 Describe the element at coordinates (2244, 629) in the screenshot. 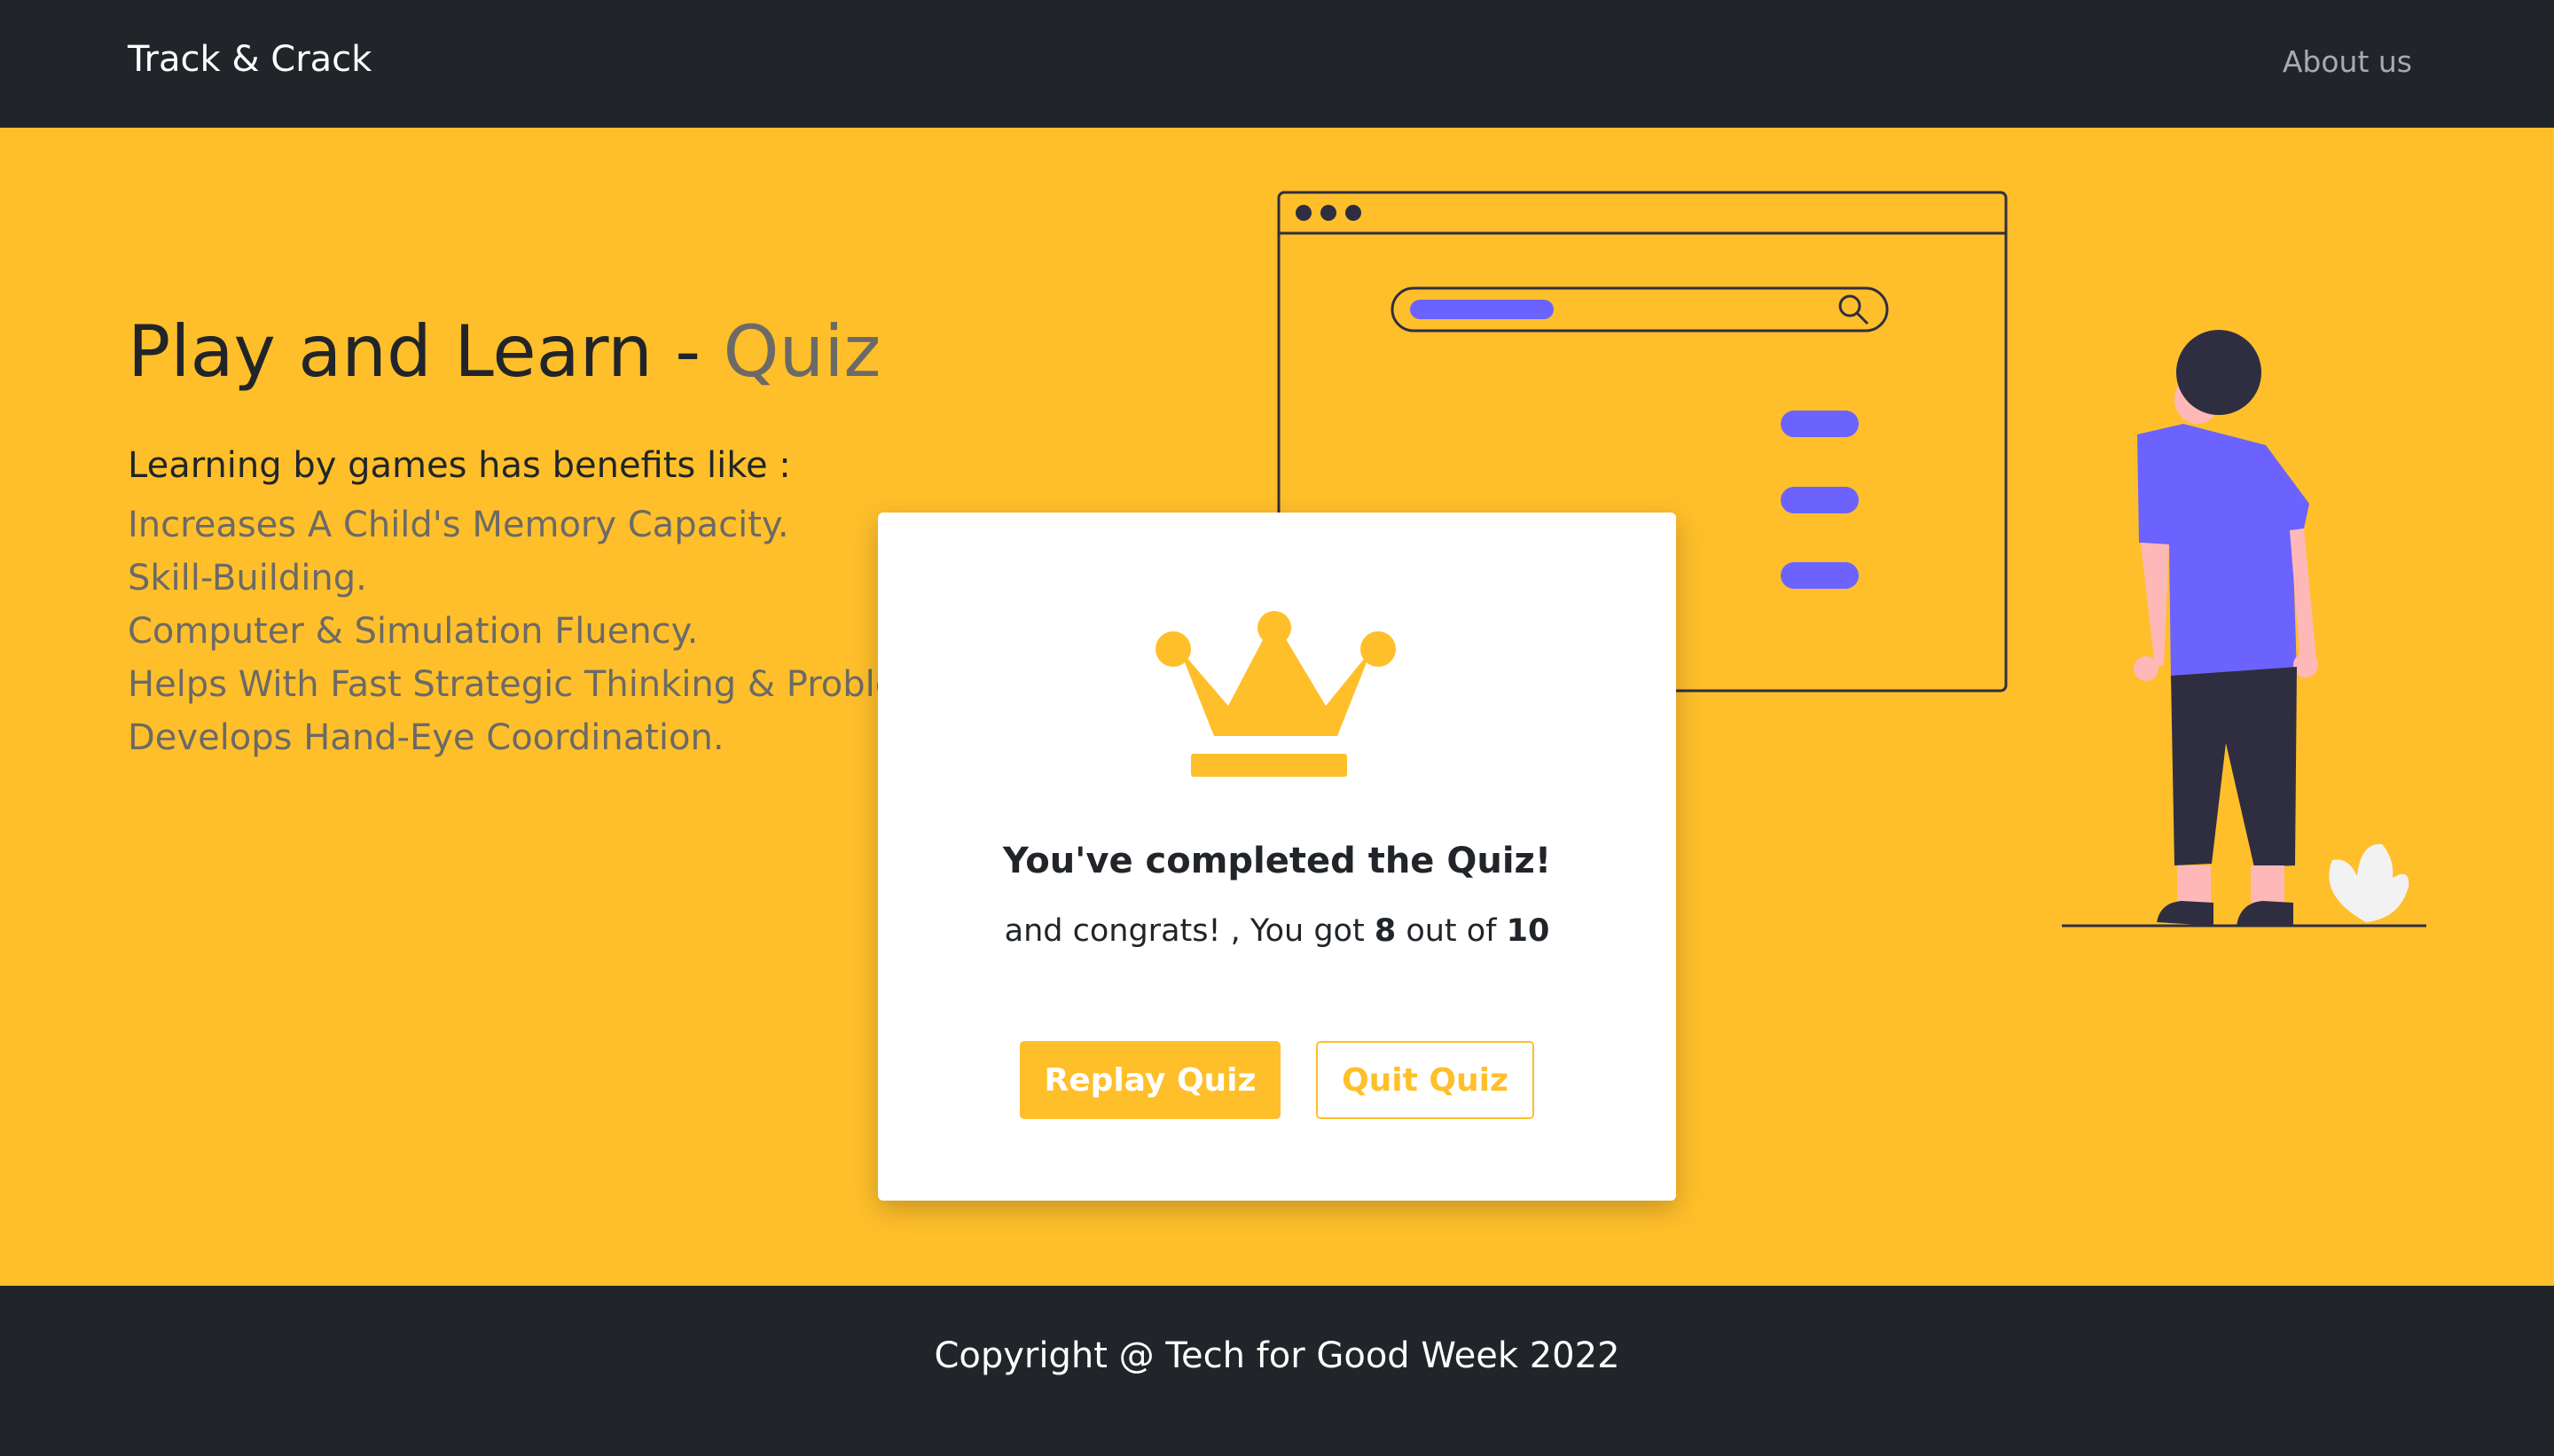

I see `person-illustration` at that location.